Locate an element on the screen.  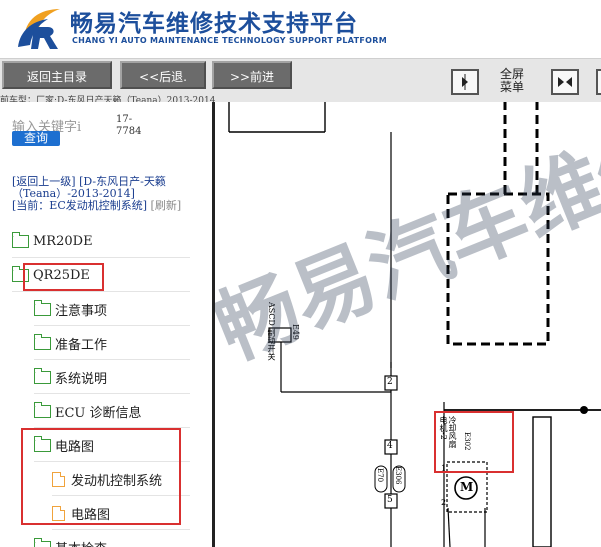
tree-item-mr20de: MR20DE is located at coordinates (101, 242).